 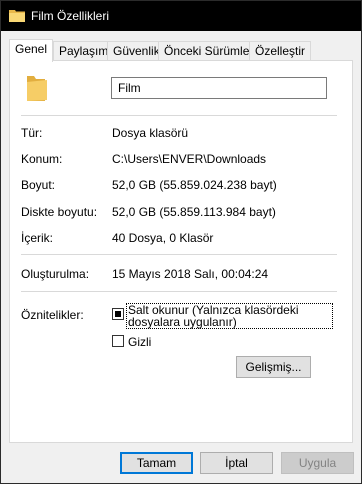 What do you see at coordinates (32, 133) in the screenshot?
I see `type-label: Tür:` at bounding box center [32, 133].